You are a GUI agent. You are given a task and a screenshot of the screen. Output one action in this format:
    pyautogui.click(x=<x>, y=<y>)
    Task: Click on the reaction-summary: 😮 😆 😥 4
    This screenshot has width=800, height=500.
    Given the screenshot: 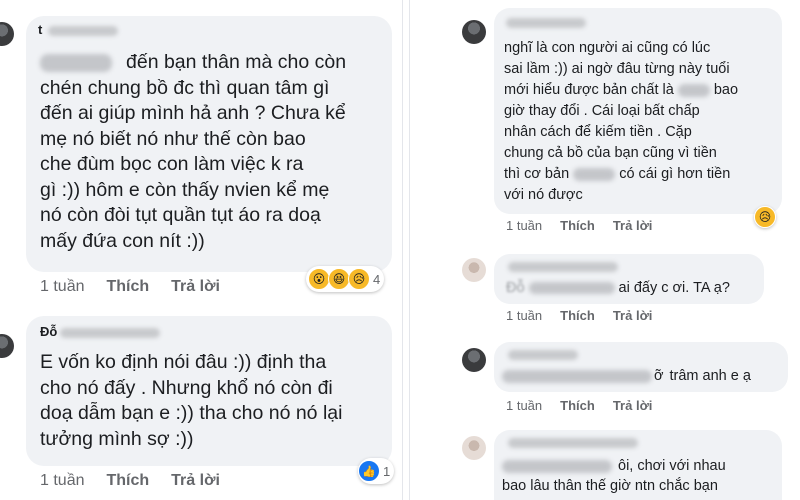 What is the action you would take?
    pyautogui.click(x=345, y=279)
    